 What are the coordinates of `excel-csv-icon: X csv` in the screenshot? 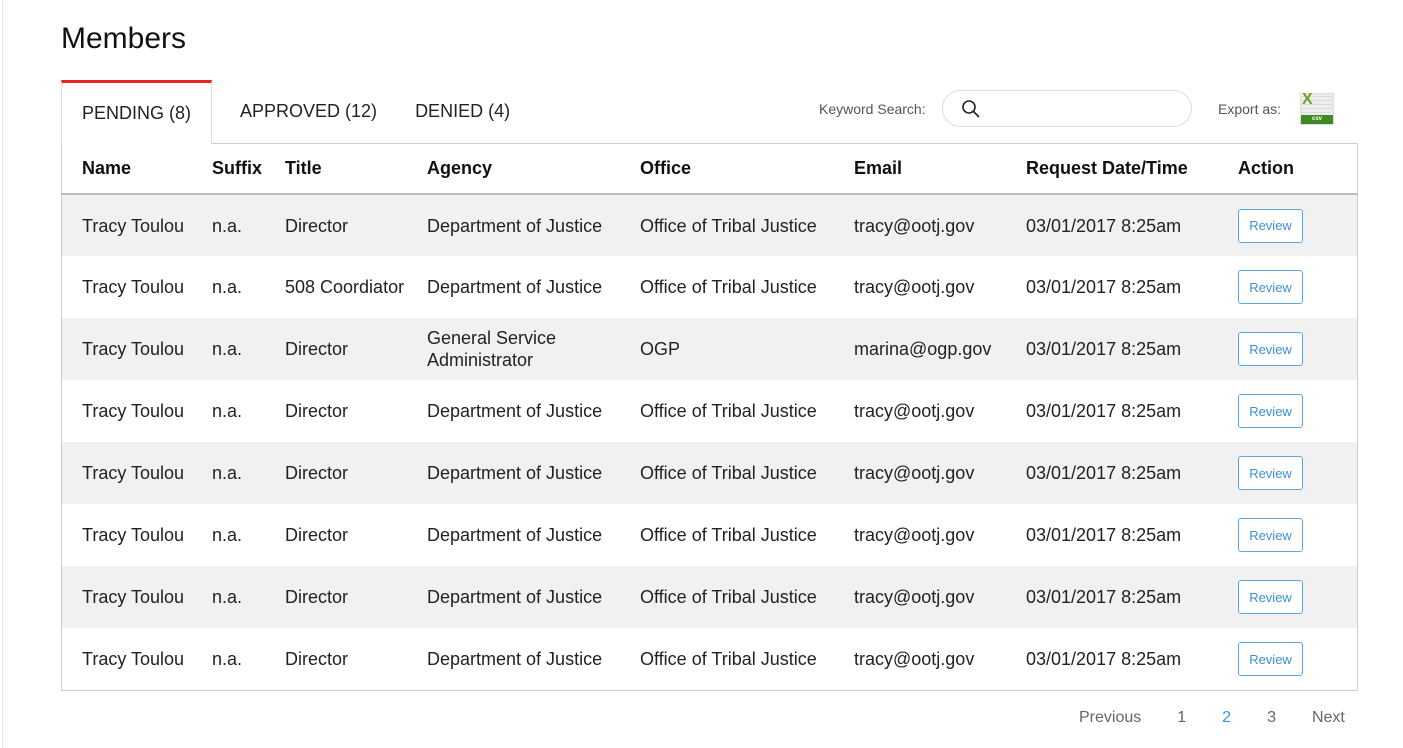 It's located at (1317, 108).